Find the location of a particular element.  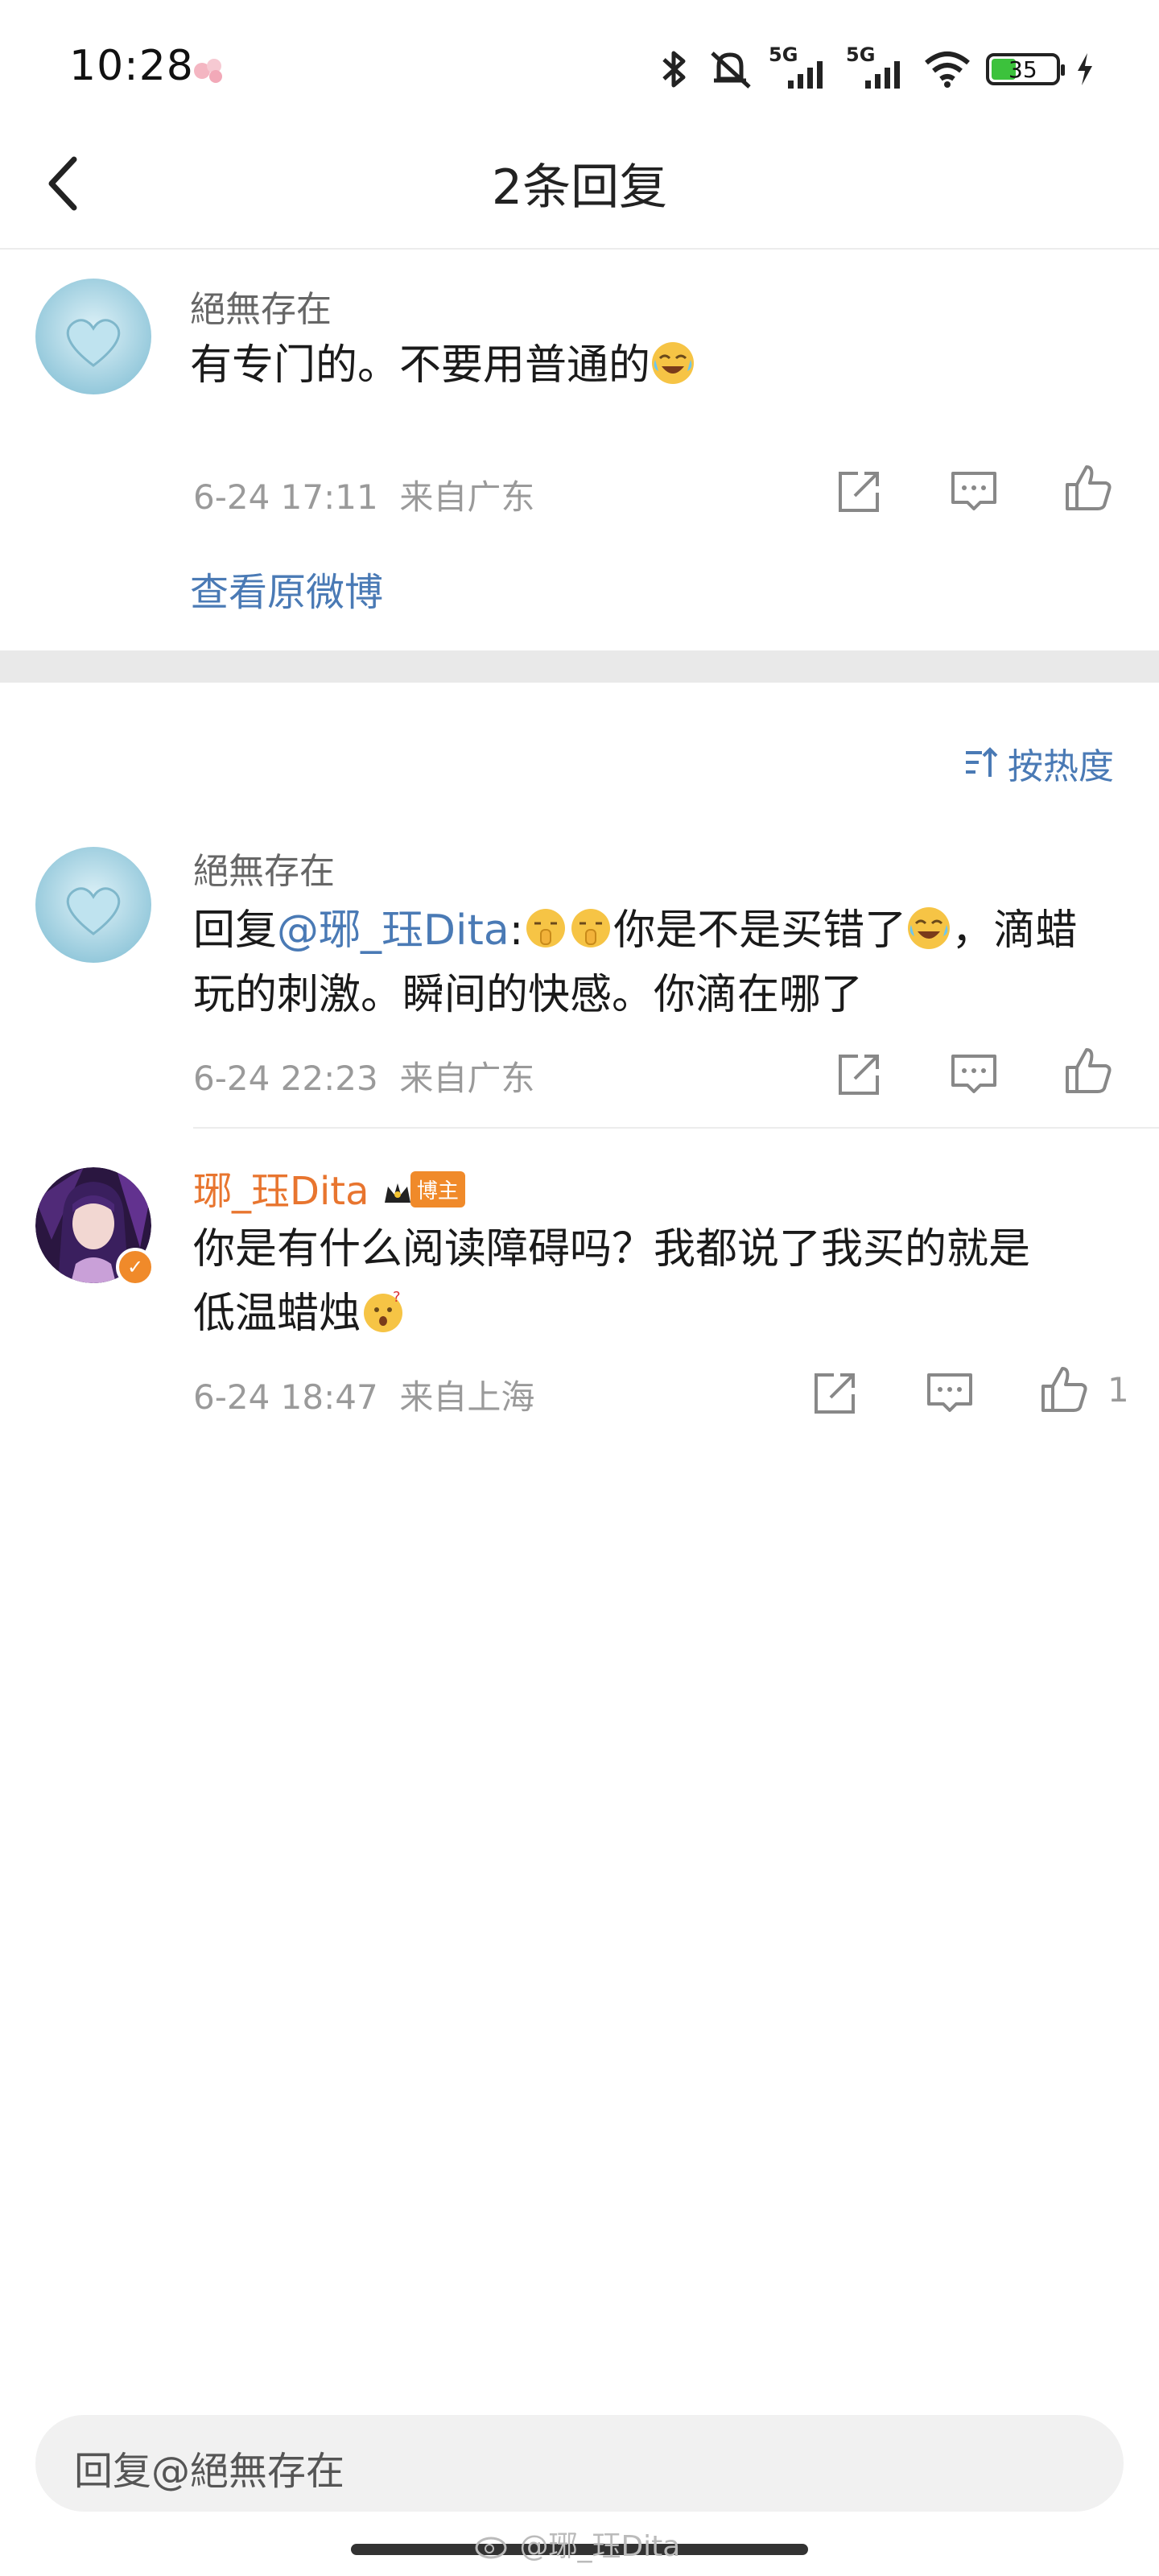

author-badge: 博主 is located at coordinates (437, 1189).